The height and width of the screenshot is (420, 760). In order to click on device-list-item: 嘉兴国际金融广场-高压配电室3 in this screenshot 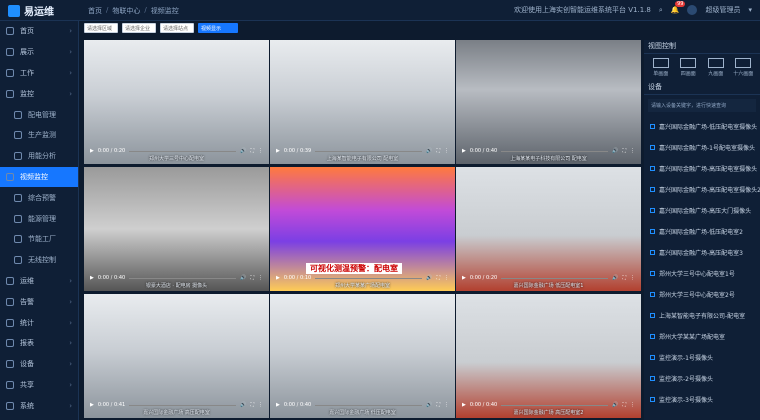, I will do `click(702, 252)`.